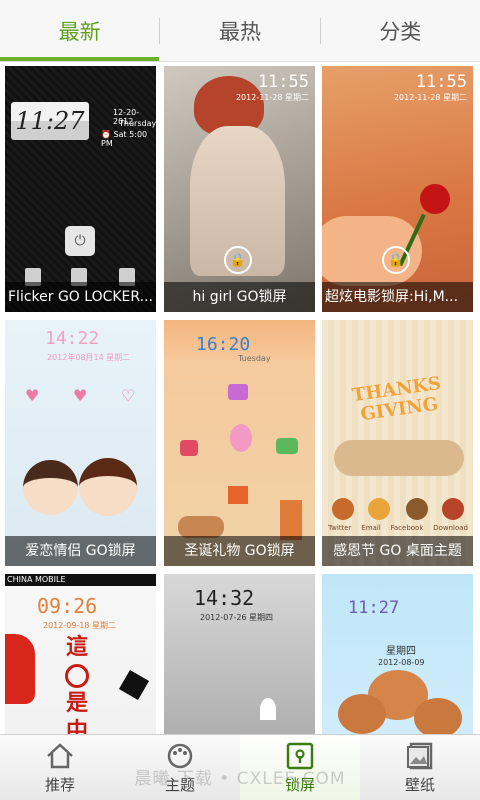 Image resolution: width=480 pixels, height=800 pixels. Describe the element at coordinates (76, 703) in the screenshot. I see `art-char: 是` at that location.